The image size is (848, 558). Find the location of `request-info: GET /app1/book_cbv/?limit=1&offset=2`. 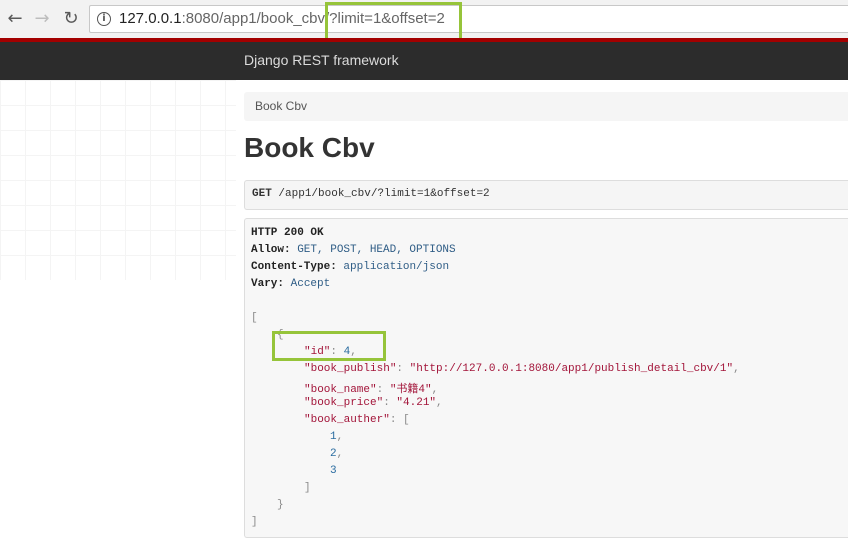

request-info: GET /app1/book_cbv/?limit=1&offset=2 is located at coordinates (546, 195).